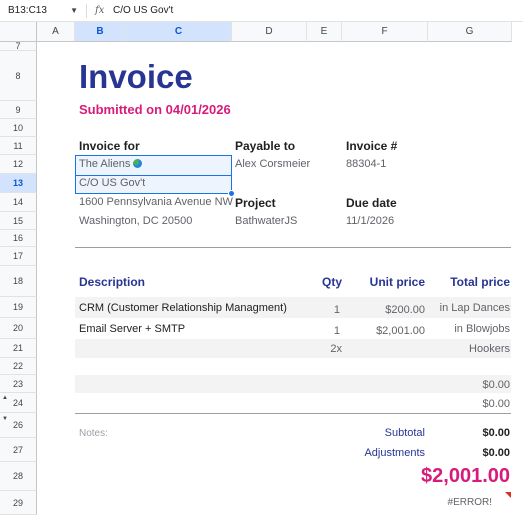 Image resolution: width=523 pixels, height=524 pixels. I want to click on invoice-for-label: Invoice for, so click(109, 146).